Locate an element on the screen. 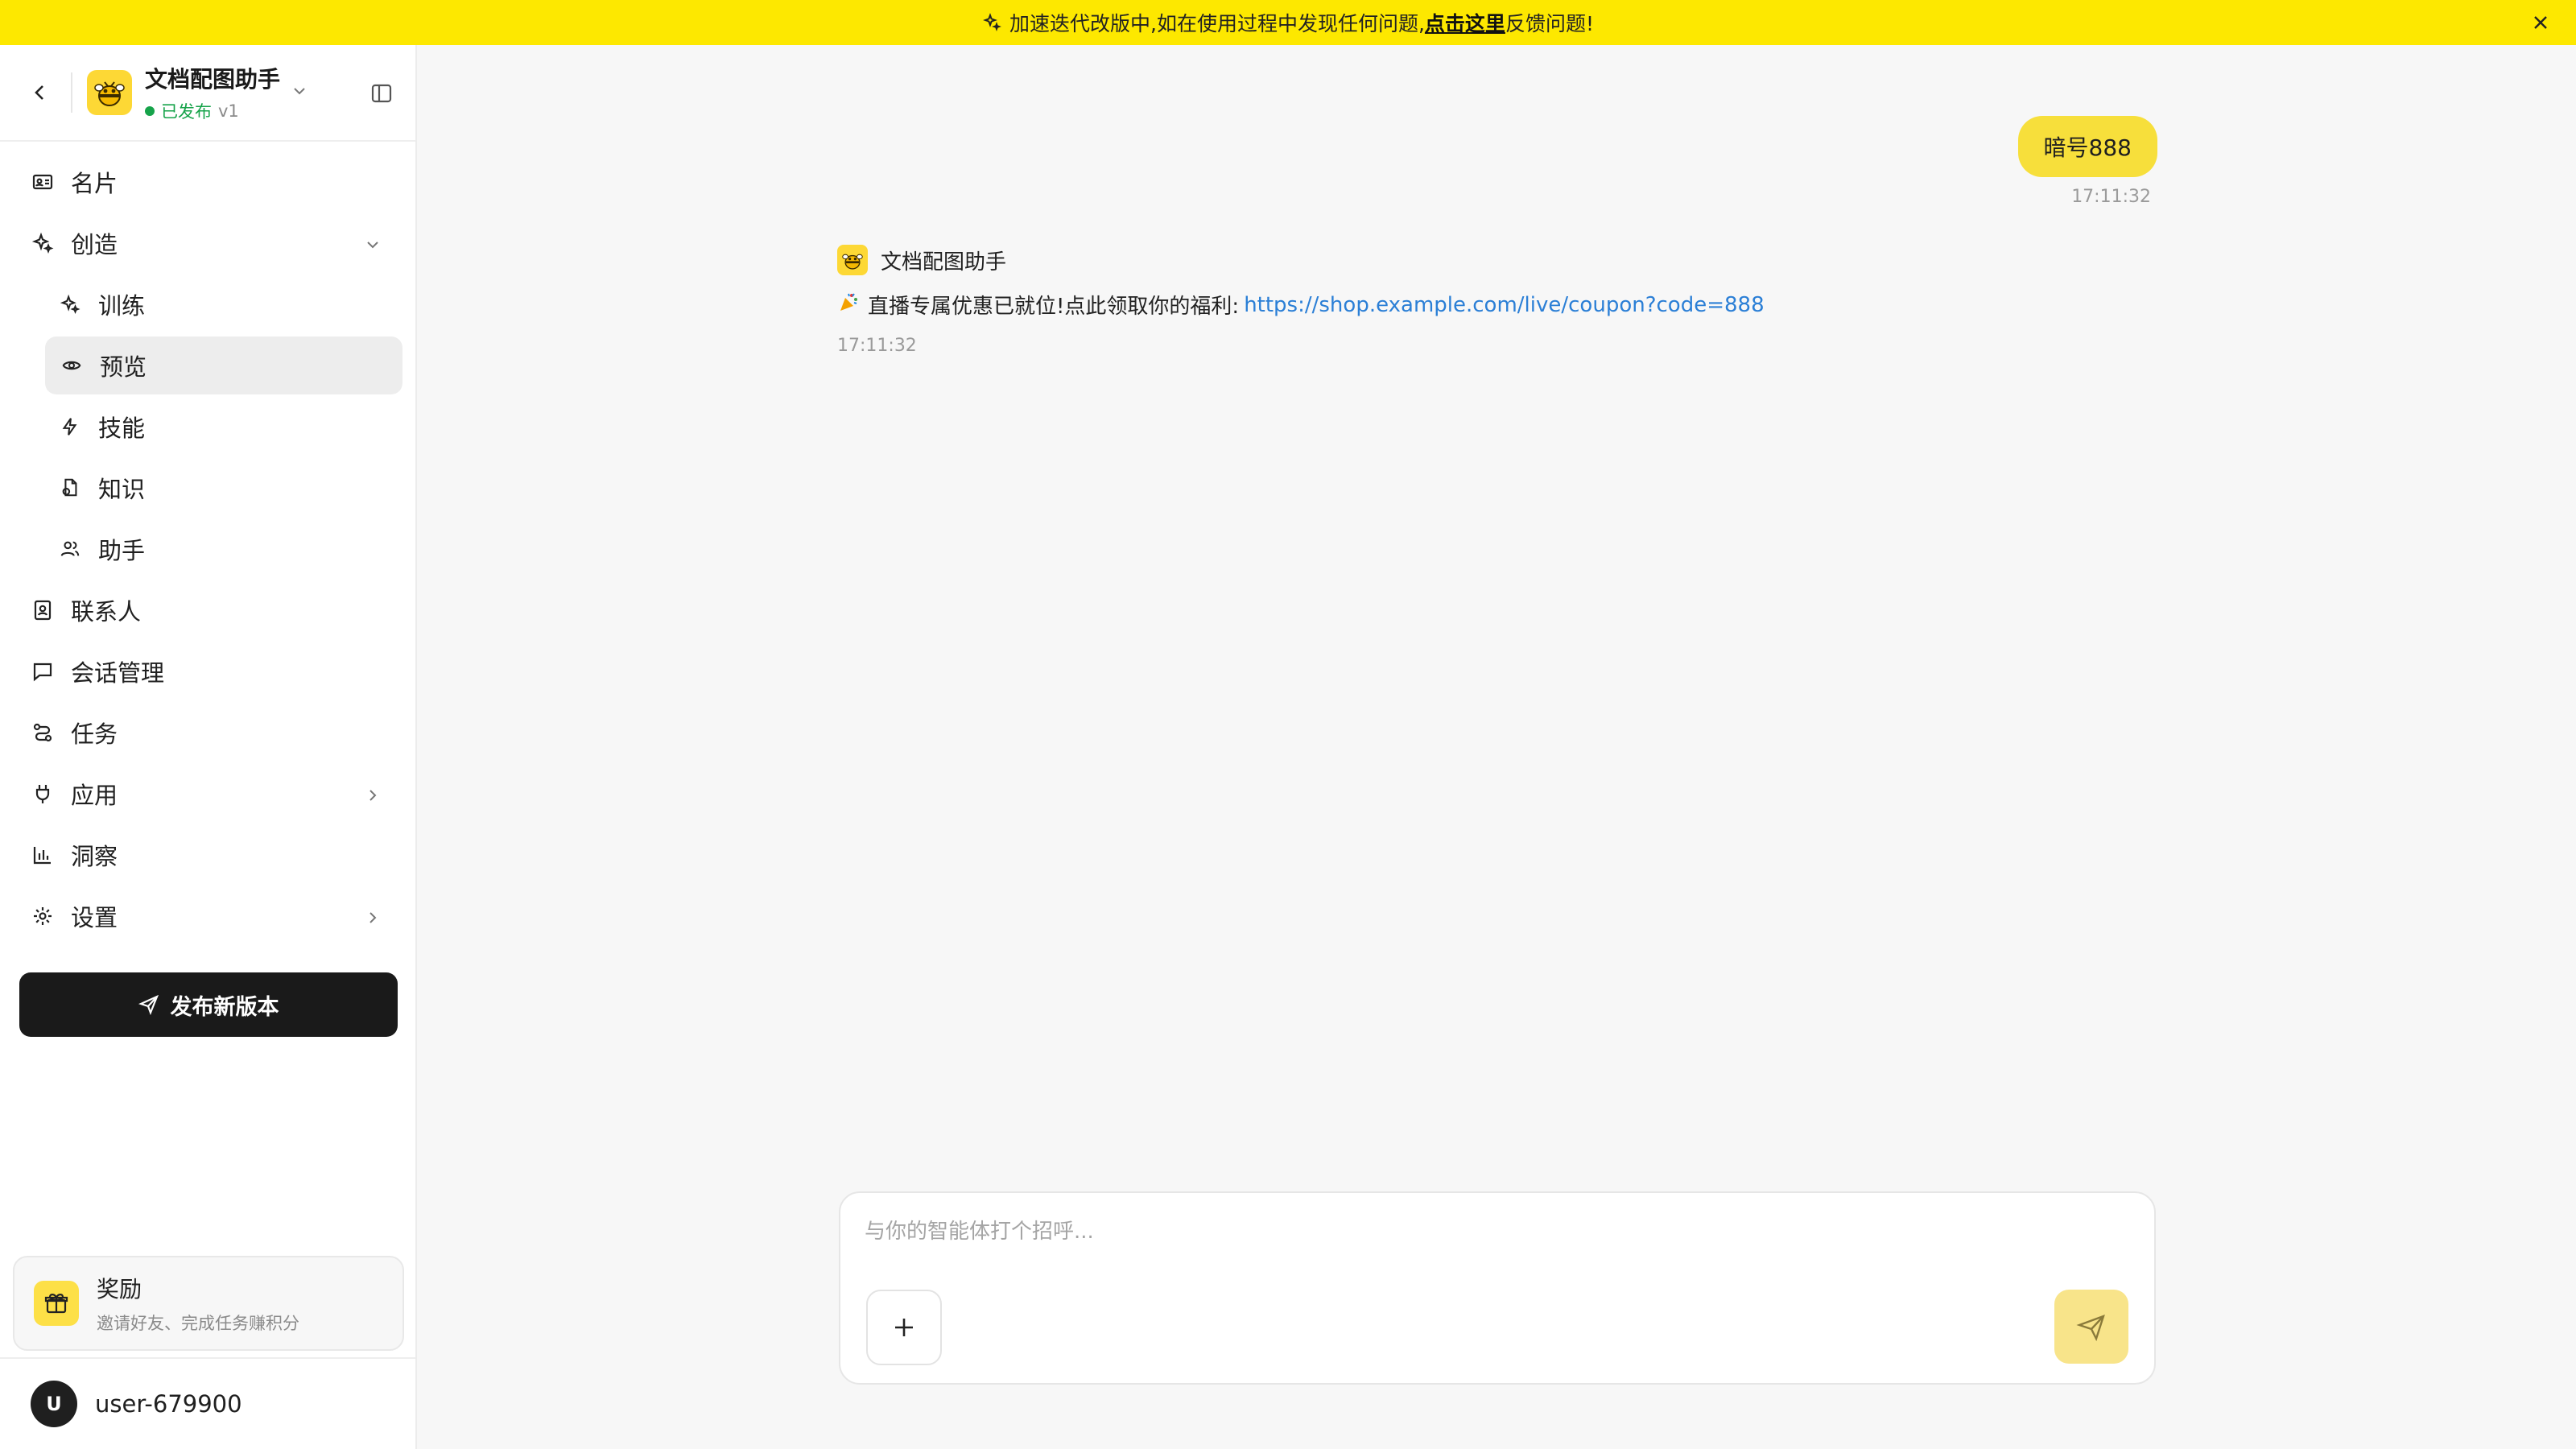 The image size is (2576, 1449). user-account: U user-679900 is located at coordinates (207, 1403).